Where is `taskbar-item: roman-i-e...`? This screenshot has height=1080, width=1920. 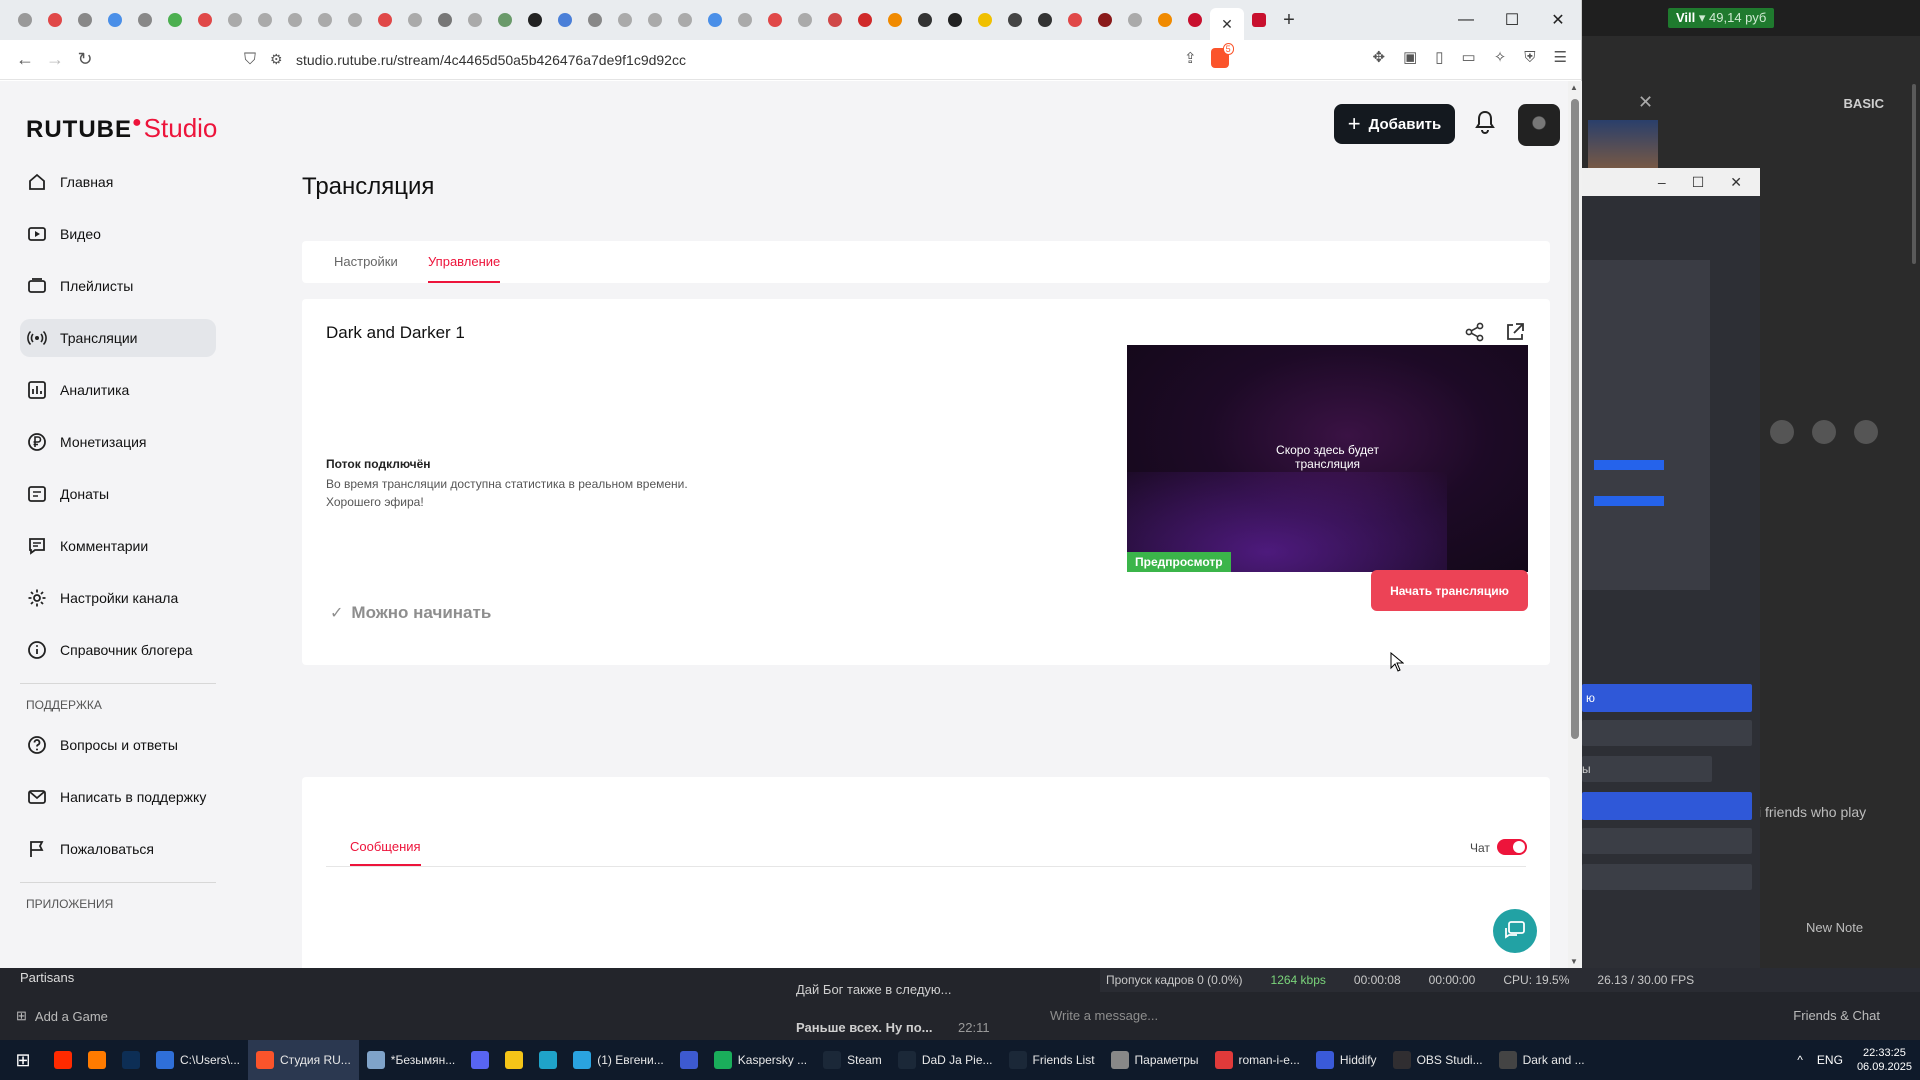
taskbar-item: roman-i-e... is located at coordinates (1257, 1060).